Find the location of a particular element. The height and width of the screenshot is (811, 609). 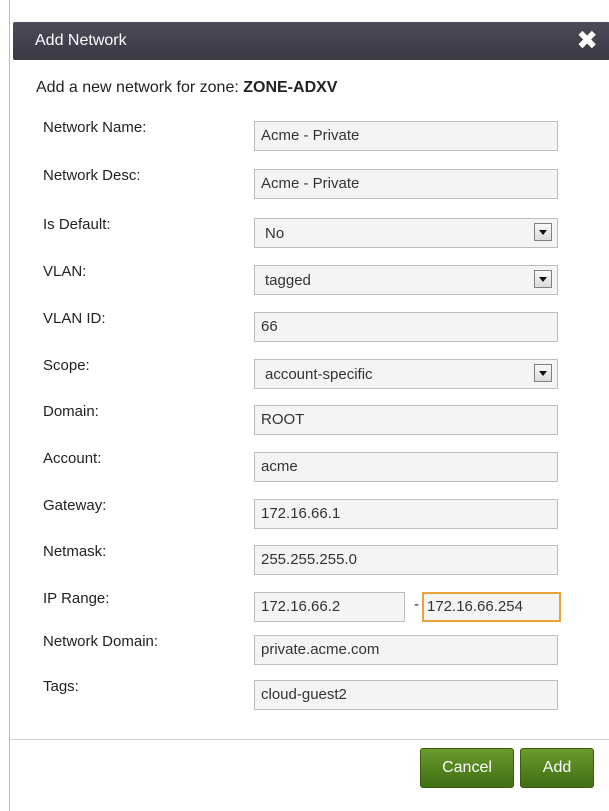

domain-label: Domain: is located at coordinates (71, 411).